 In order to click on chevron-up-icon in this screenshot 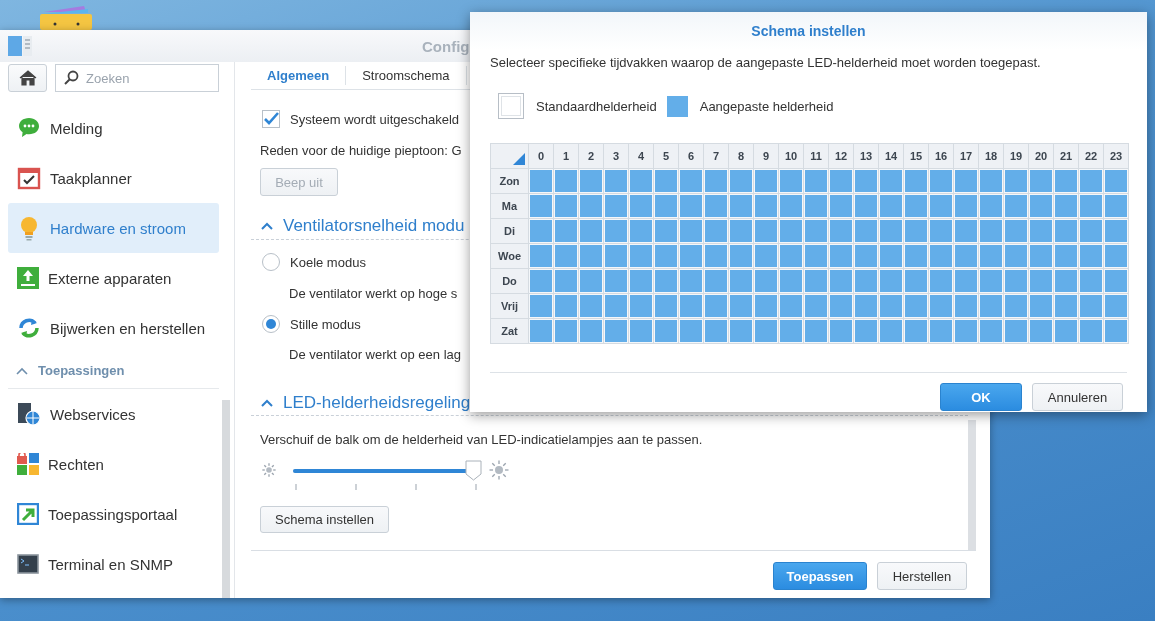, I will do `click(267, 226)`.